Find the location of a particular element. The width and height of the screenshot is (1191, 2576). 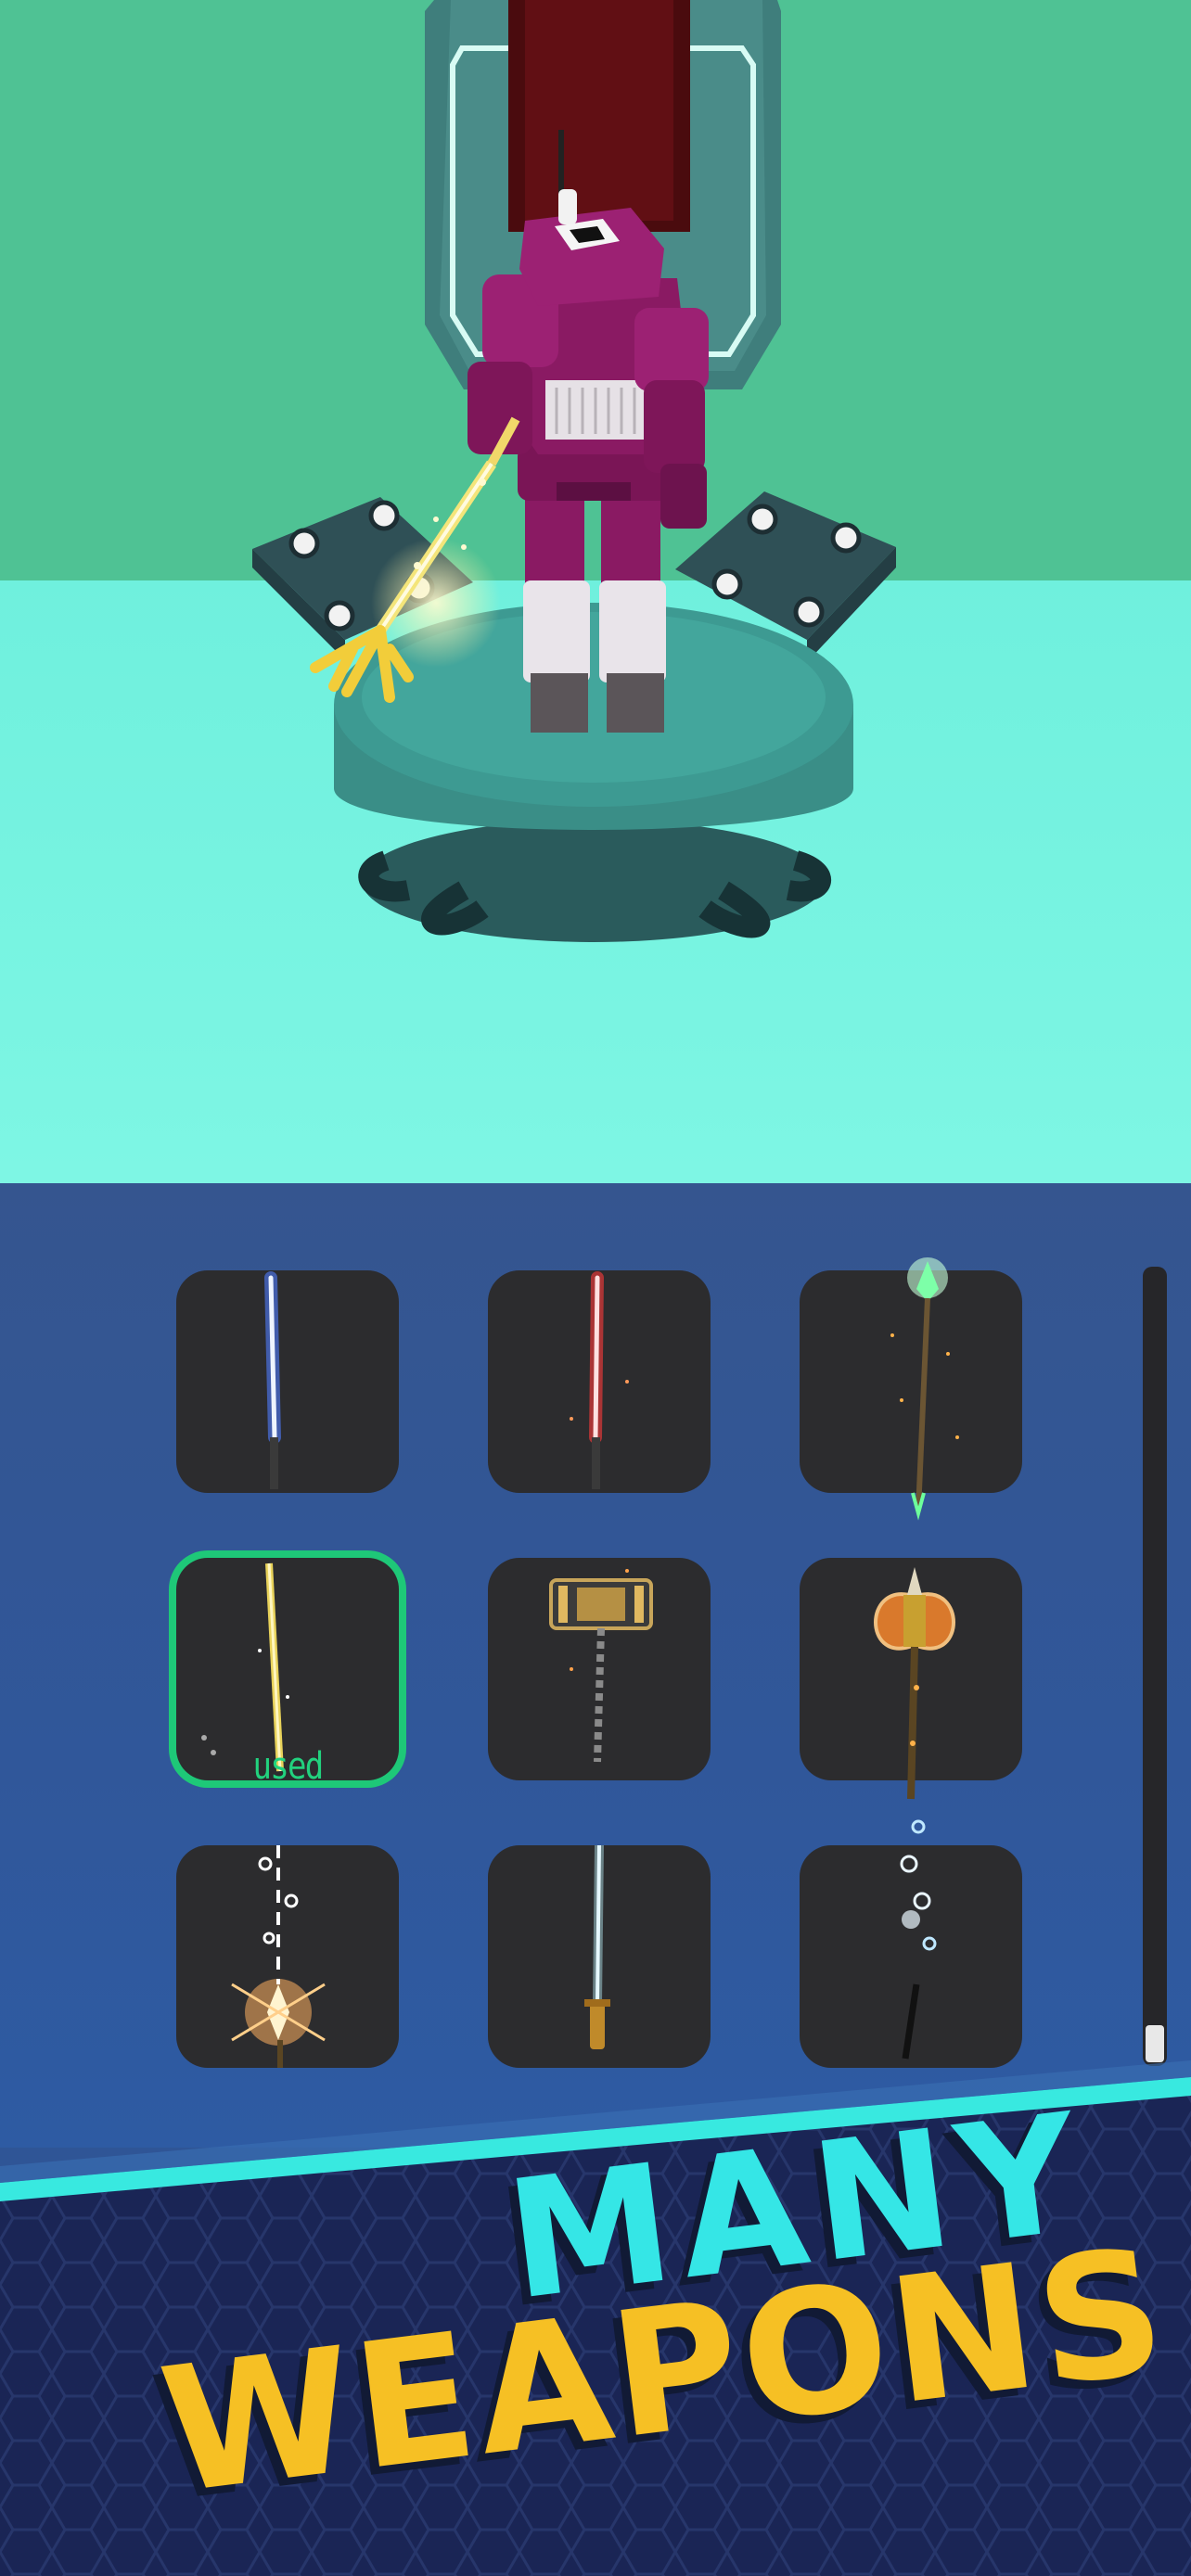

red-lightsaber-icon is located at coordinates (599, 1380).